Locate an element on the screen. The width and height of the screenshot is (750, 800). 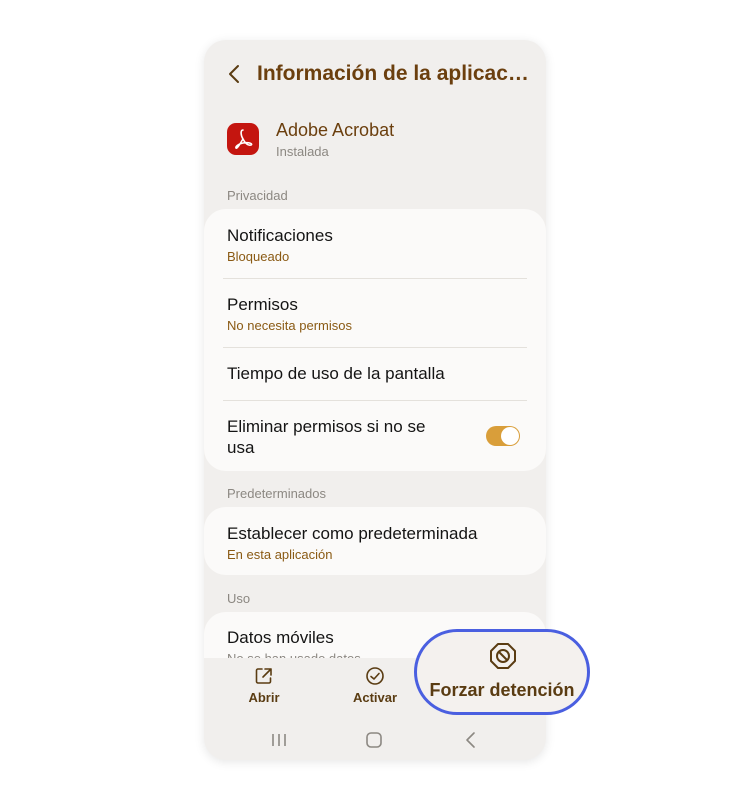
toggle-knob is located at coordinates (510, 436).